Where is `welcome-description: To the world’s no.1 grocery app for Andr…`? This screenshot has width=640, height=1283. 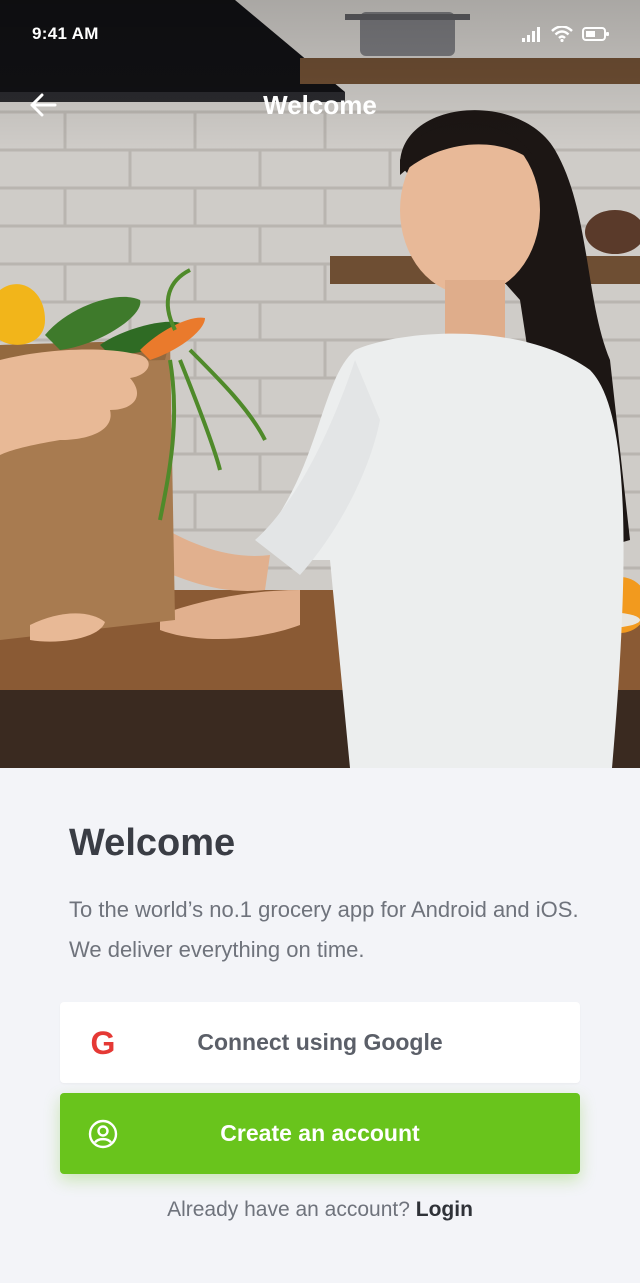 welcome-description: To the world’s no.1 grocery app for Andr… is located at coordinates (324, 929).